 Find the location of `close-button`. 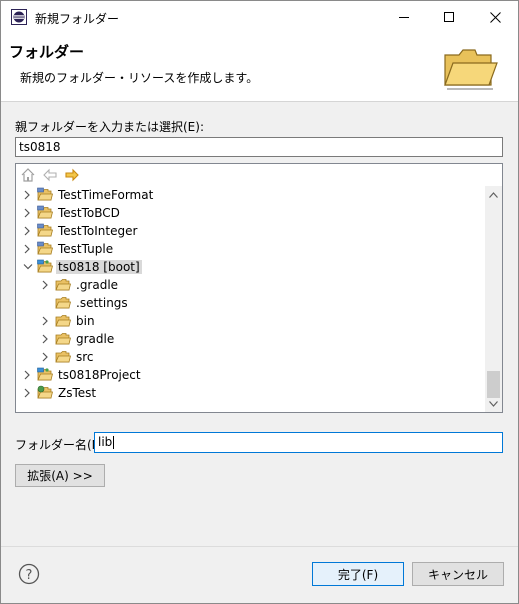

close-button is located at coordinates (495, 17).